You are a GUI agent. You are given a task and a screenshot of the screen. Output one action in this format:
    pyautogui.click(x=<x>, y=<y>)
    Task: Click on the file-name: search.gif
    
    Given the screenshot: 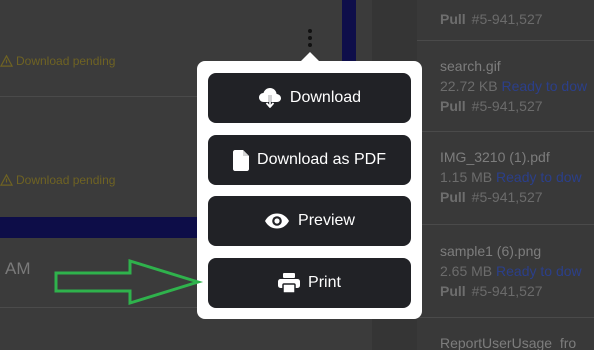 What is the action you would take?
    pyautogui.click(x=517, y=66)
    